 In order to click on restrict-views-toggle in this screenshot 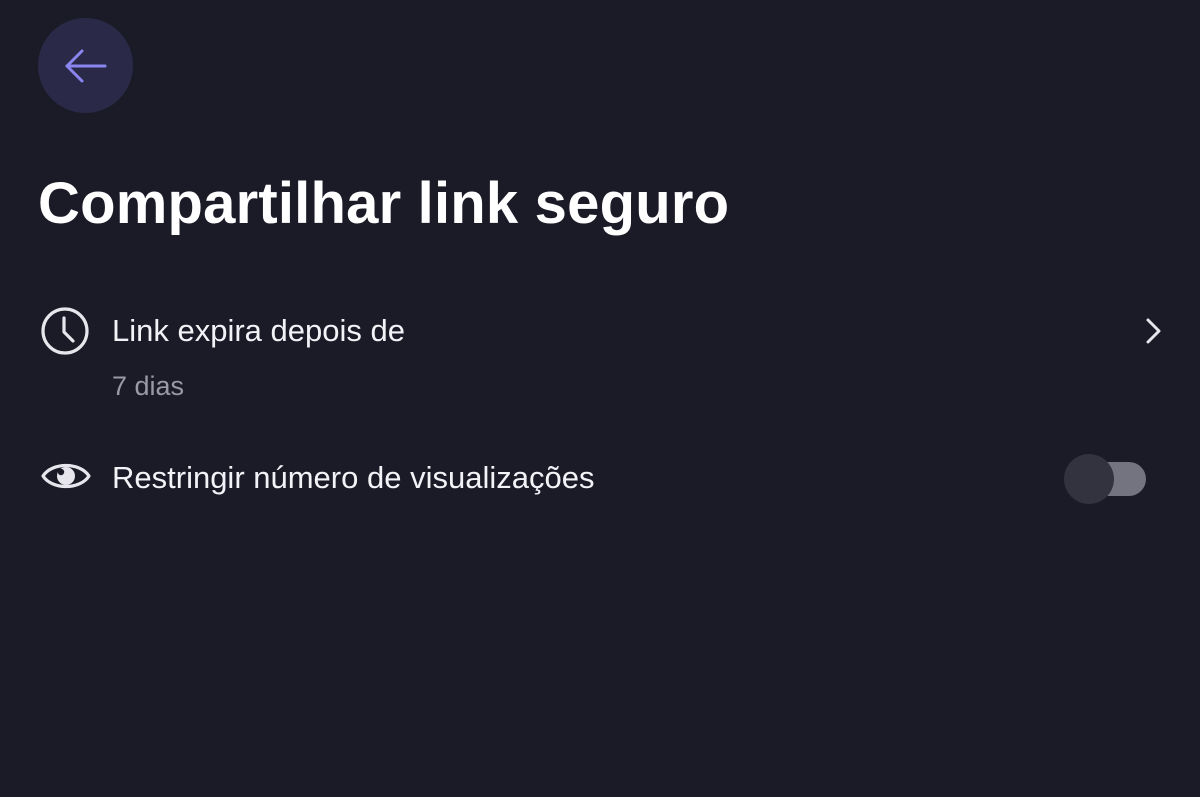, I will do `click(1106, 479)`.